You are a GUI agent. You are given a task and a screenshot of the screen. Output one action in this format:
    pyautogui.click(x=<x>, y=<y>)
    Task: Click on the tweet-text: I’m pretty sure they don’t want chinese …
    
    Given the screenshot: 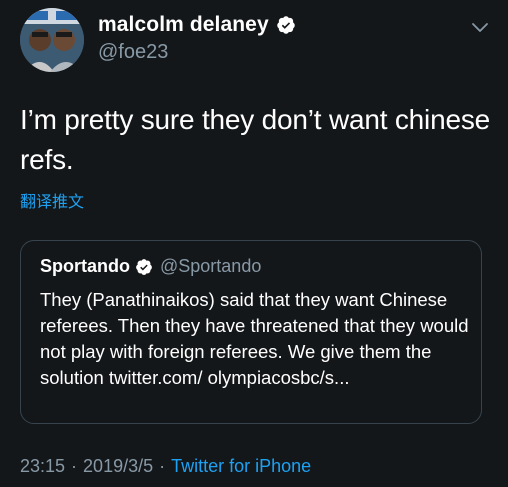 What is the action you would take?
    pyautogui.click(x=255, y=139)
    